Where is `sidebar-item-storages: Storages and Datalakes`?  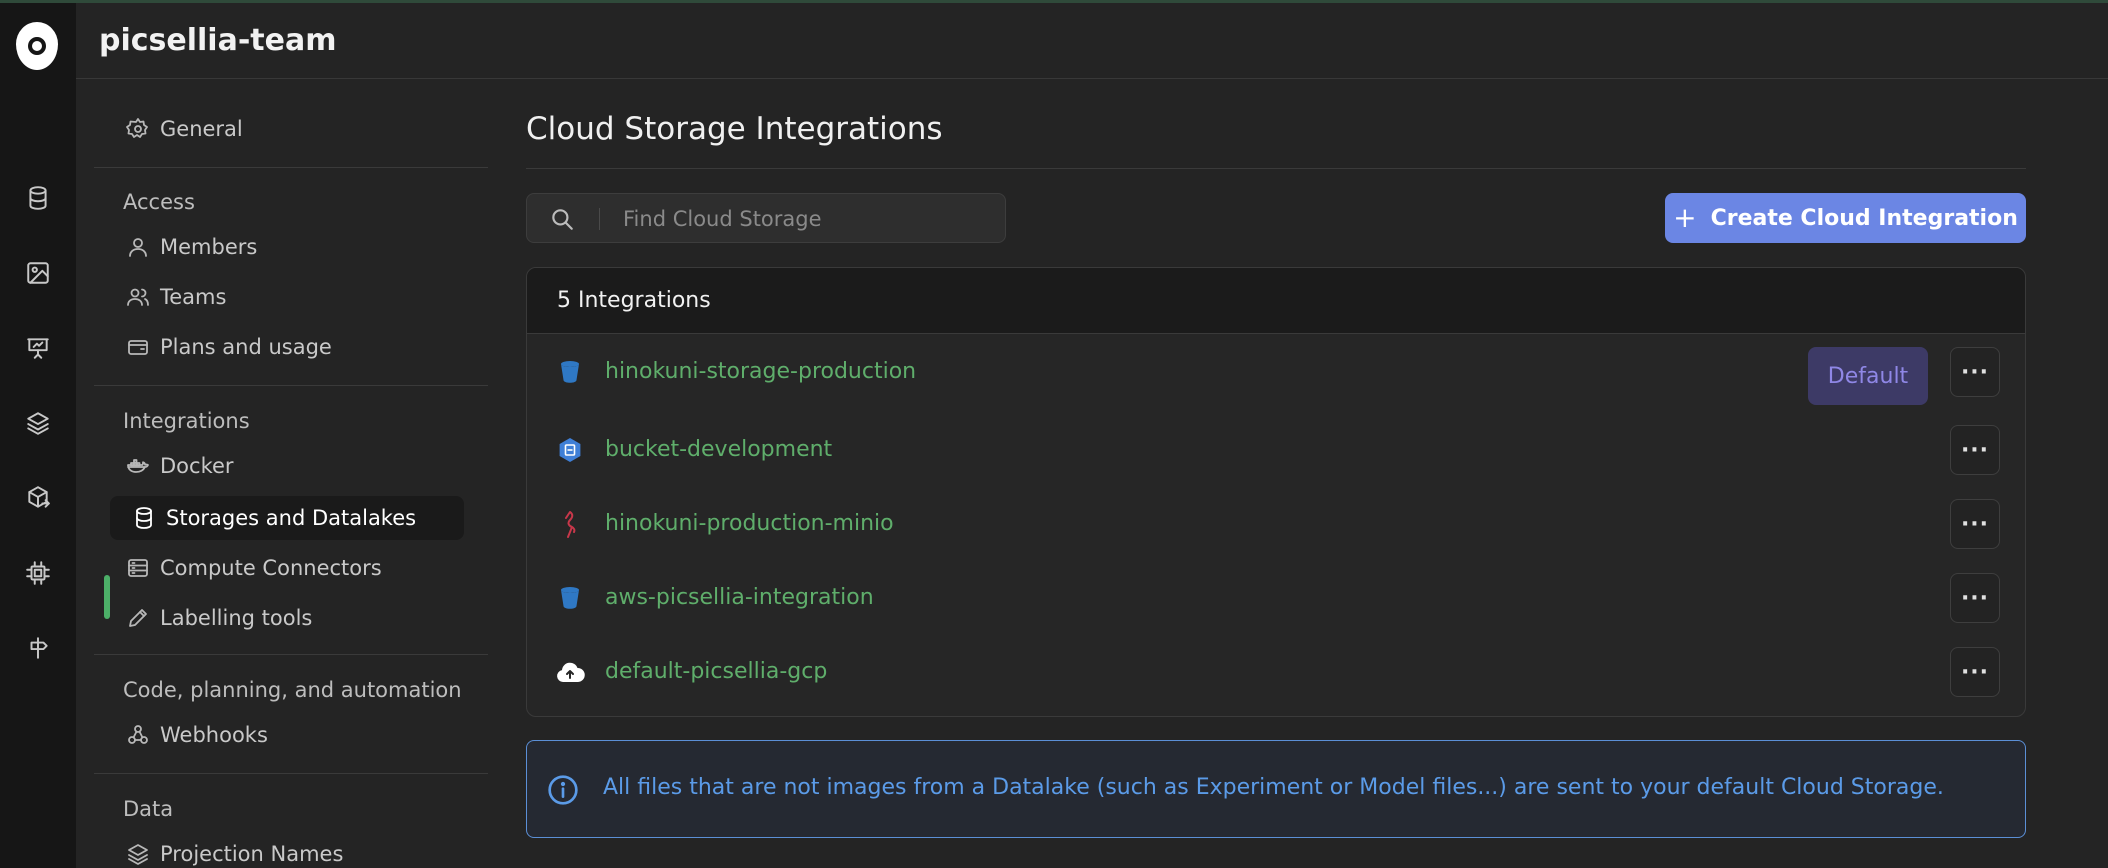
sidebar-item-storages: Storages and Datalakes is located at coordinates (287, 518).